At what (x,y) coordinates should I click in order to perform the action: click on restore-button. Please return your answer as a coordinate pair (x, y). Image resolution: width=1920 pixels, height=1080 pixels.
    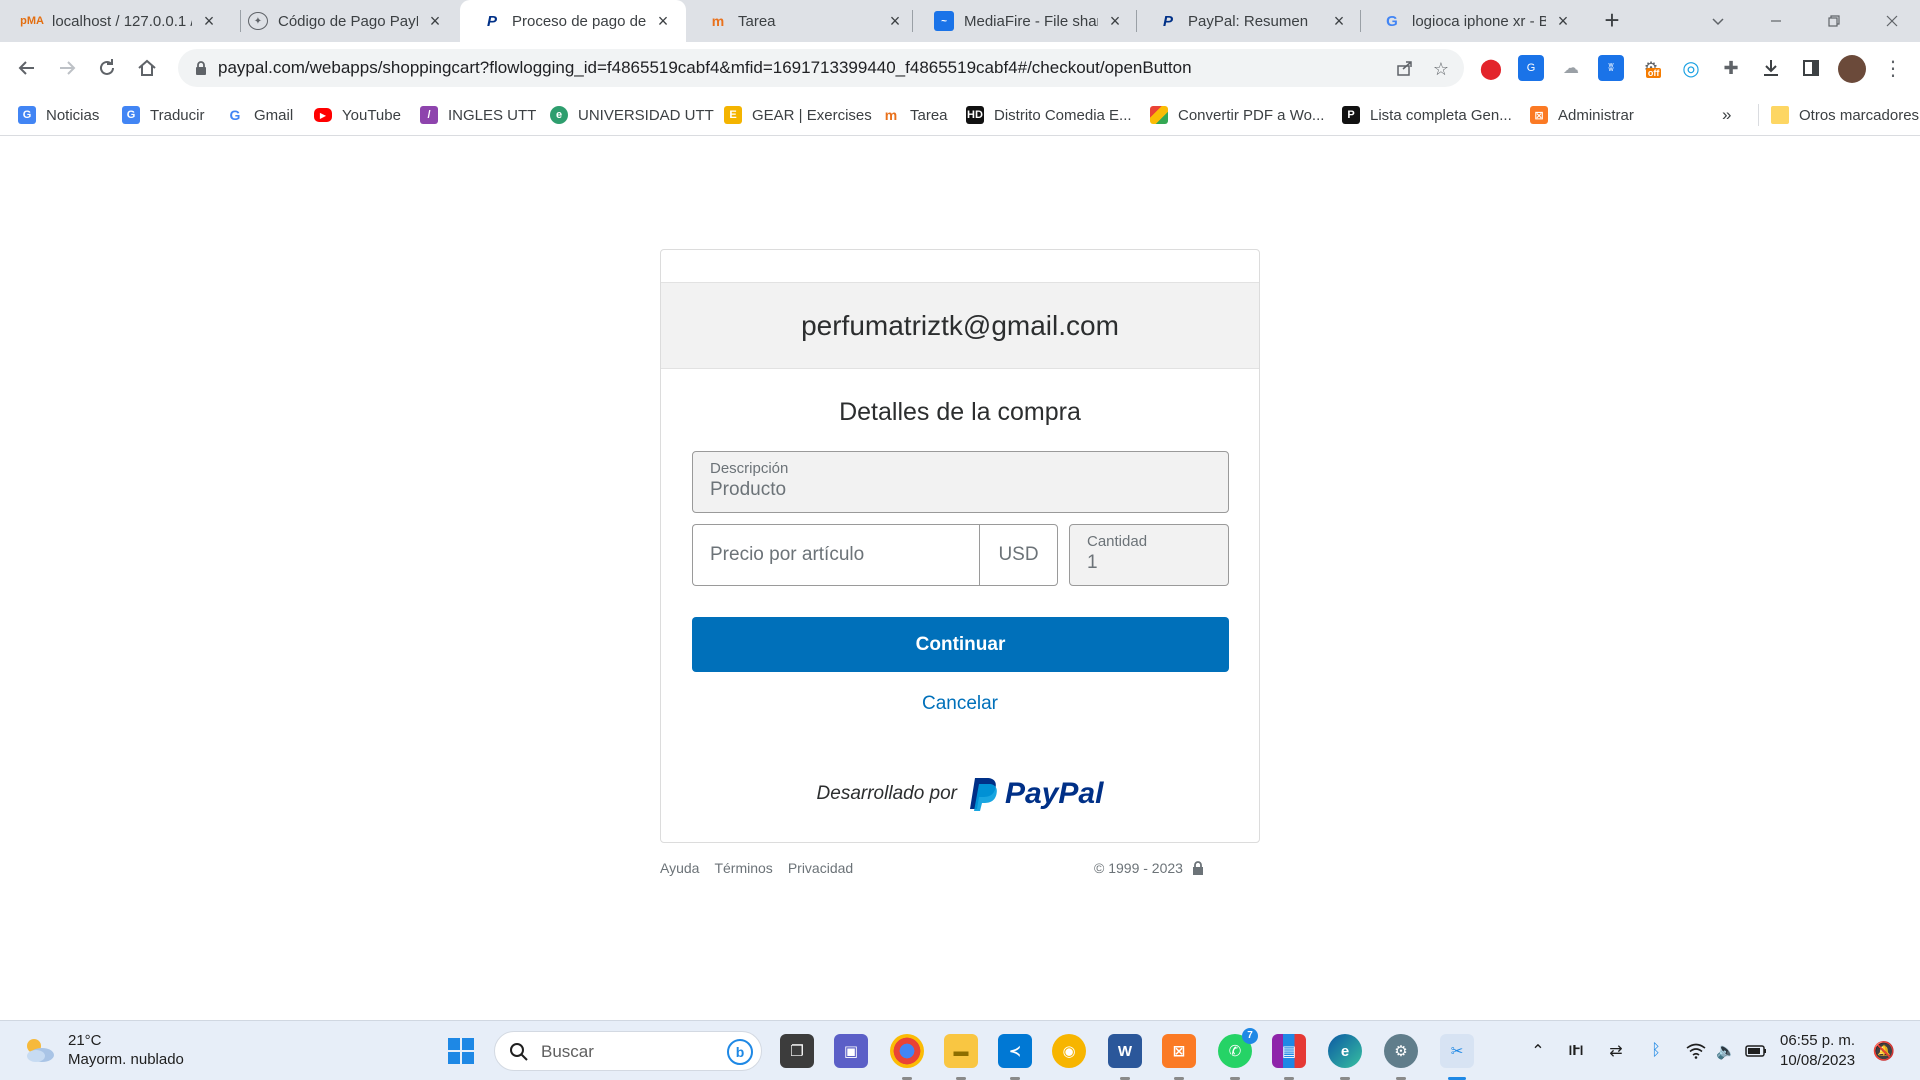
    Looking at the image, I should click on (1834, 21).